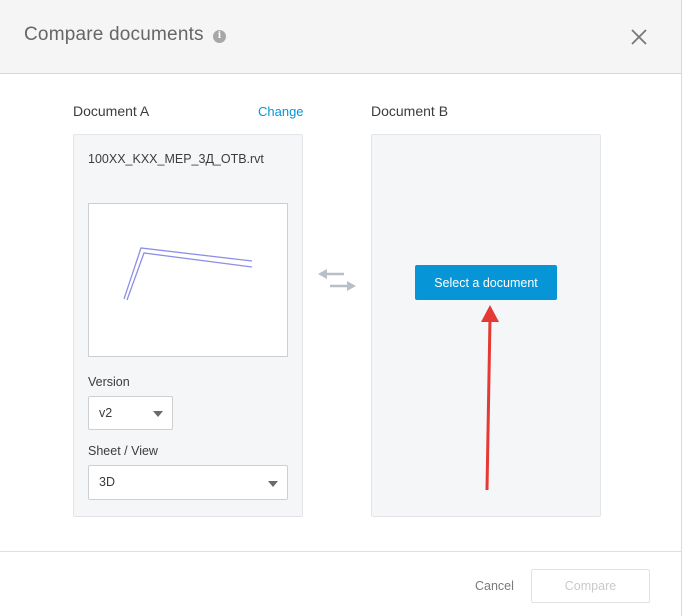 This screenshot has width=682, height=616. What do you see at coordinates (106, 413) in the screenshot?
I see `version-value: v2` at bounding box center [106, 413].